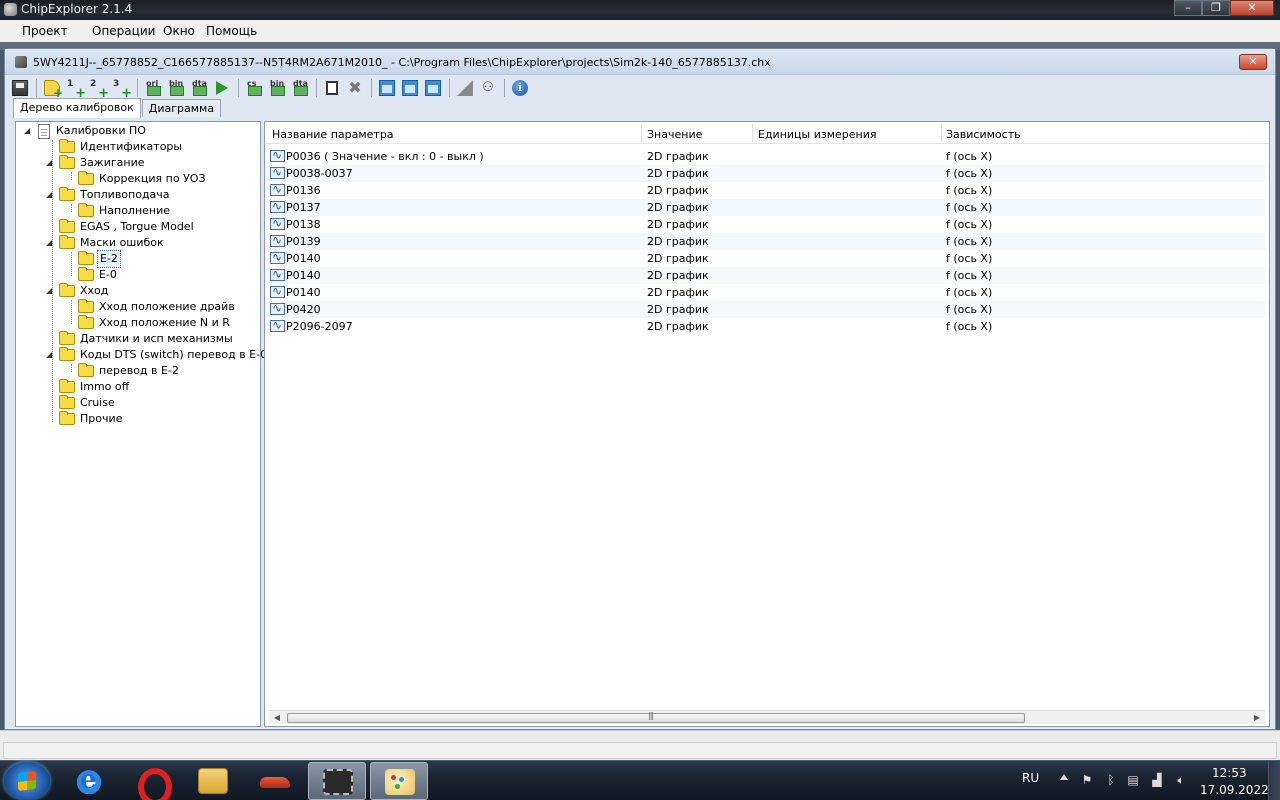 The width and height of the screenshot is (1280, 800). Describe the element at coordinates (121, 147) in the screenshot. I see `tree-item-identifiers: Идентификаторы` at that location.